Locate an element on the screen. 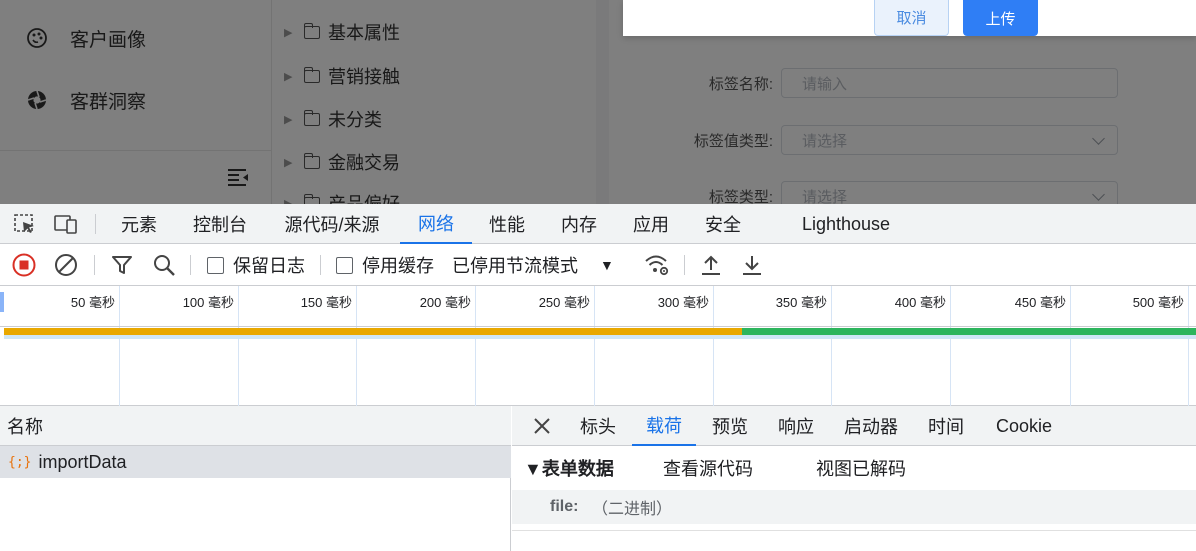 This screenshot has height=551, width=1196. sidebar-item-label: 客群洞察 is located at coordinates (108, 102).